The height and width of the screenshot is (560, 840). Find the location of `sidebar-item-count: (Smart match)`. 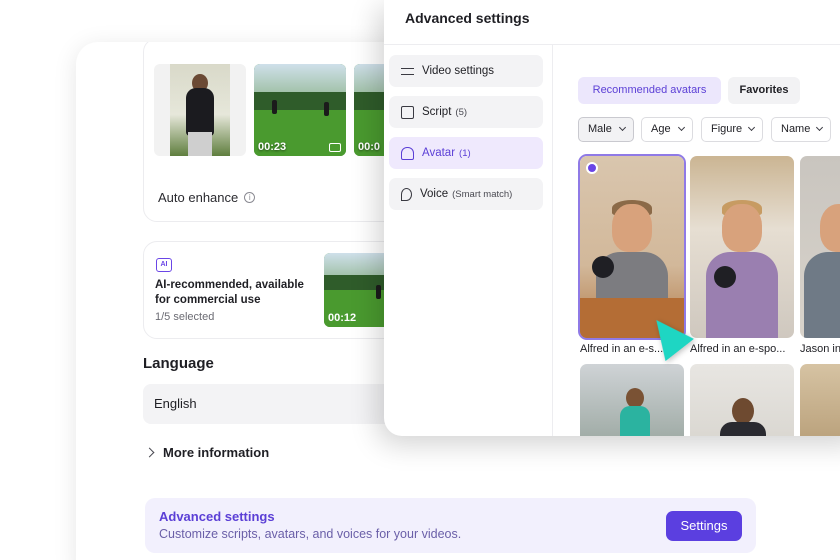

sidebar-item-count: (Smart match) is located at coordinates (482, 194).